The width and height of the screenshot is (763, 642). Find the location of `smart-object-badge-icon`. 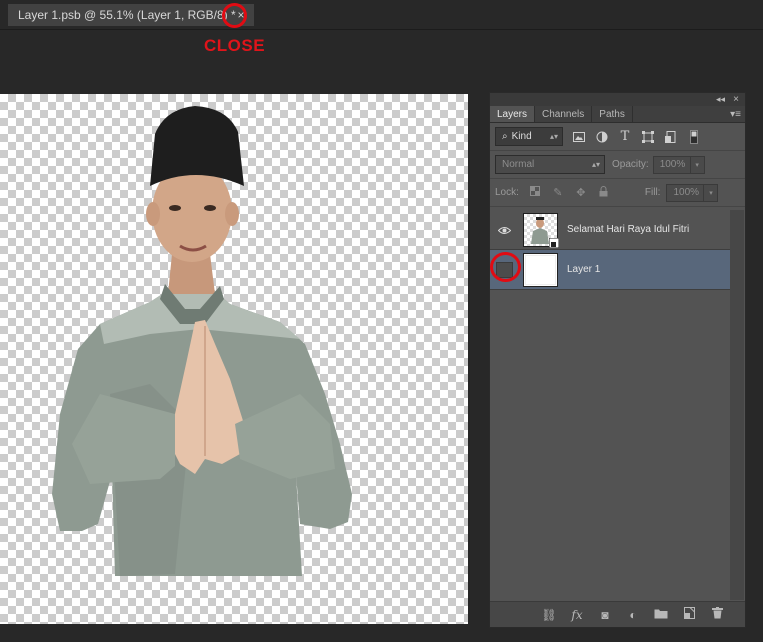

smart-object-badge-icon is located at coordinates (554, 243).